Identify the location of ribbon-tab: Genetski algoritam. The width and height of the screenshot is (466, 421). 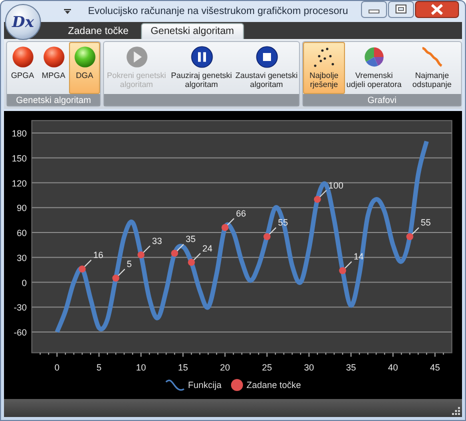
(192, 31).